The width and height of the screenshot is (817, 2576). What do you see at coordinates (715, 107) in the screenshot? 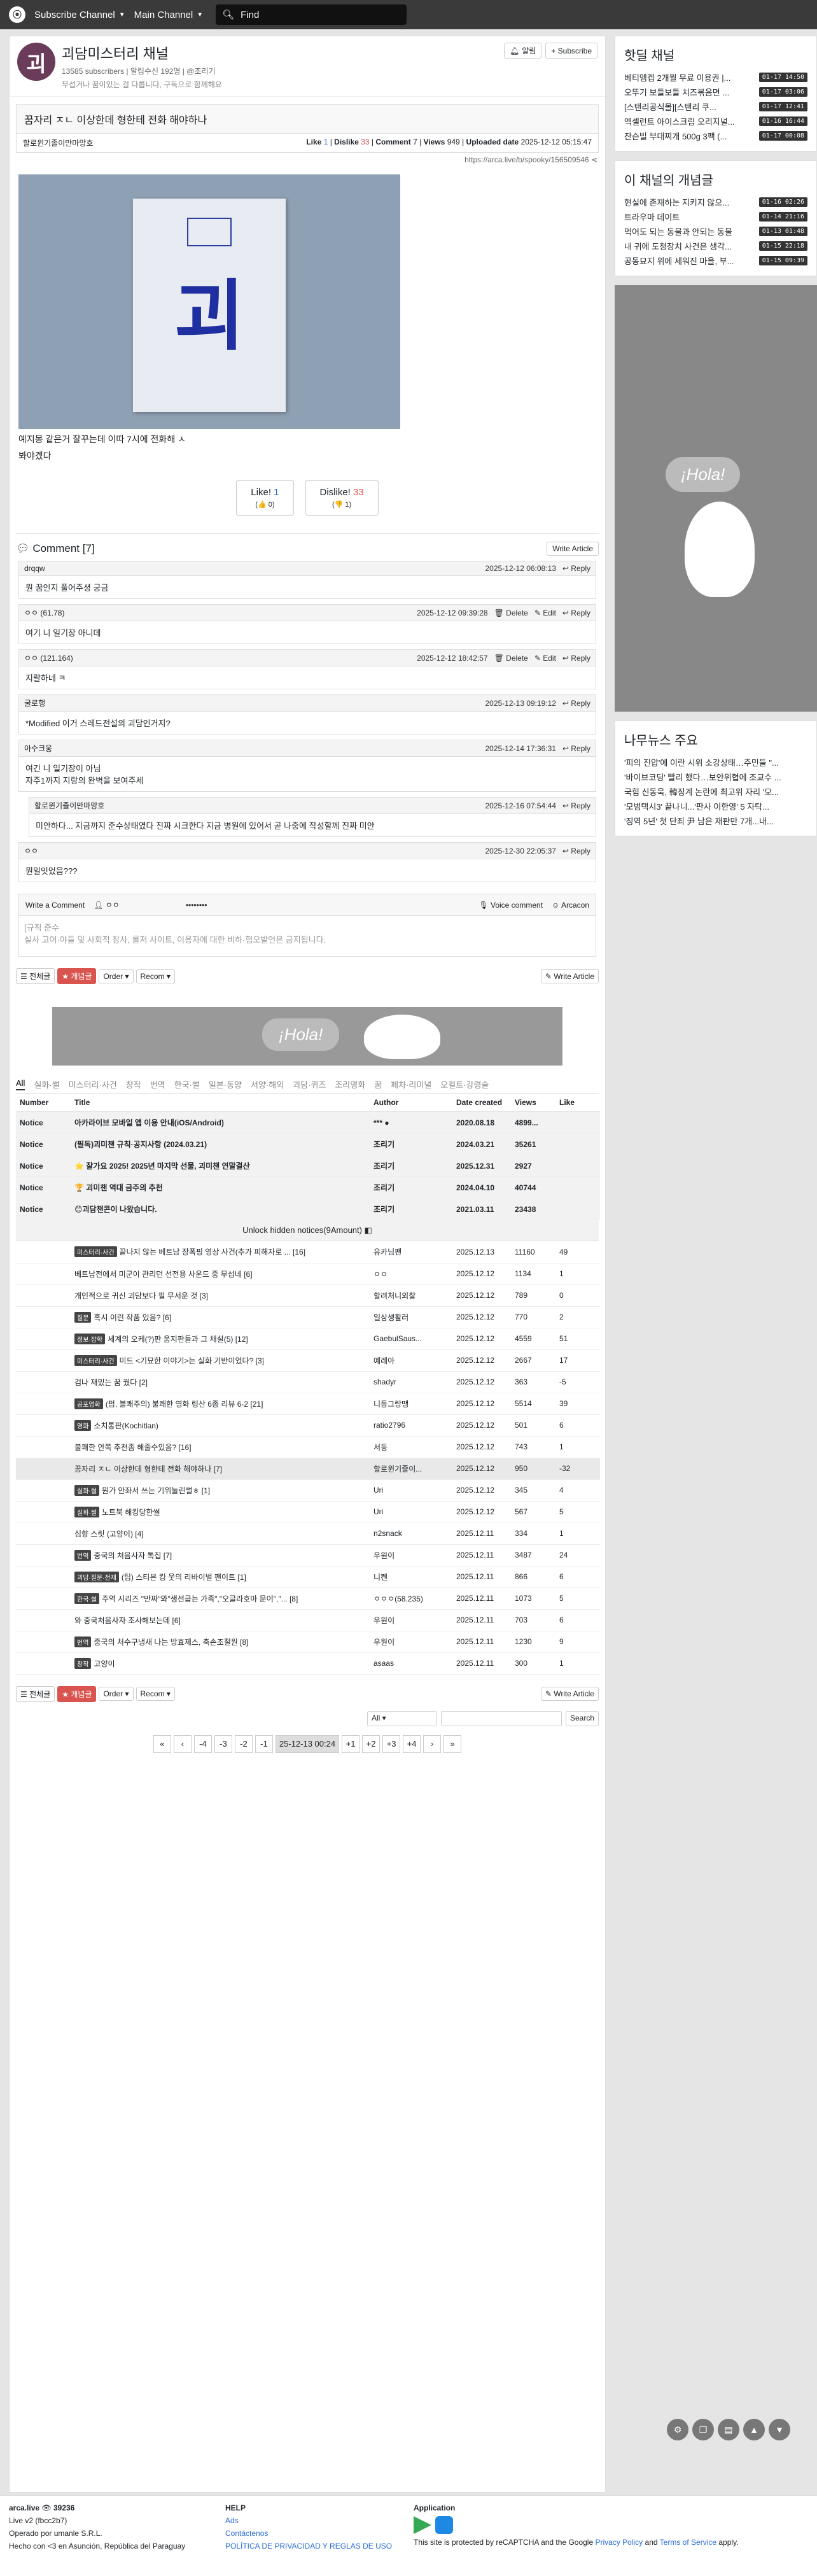
I see `sidebar-item: [스탠리공식몰][스탠리 쿠... 01-17 12:41` at bounding box center [715, 107].